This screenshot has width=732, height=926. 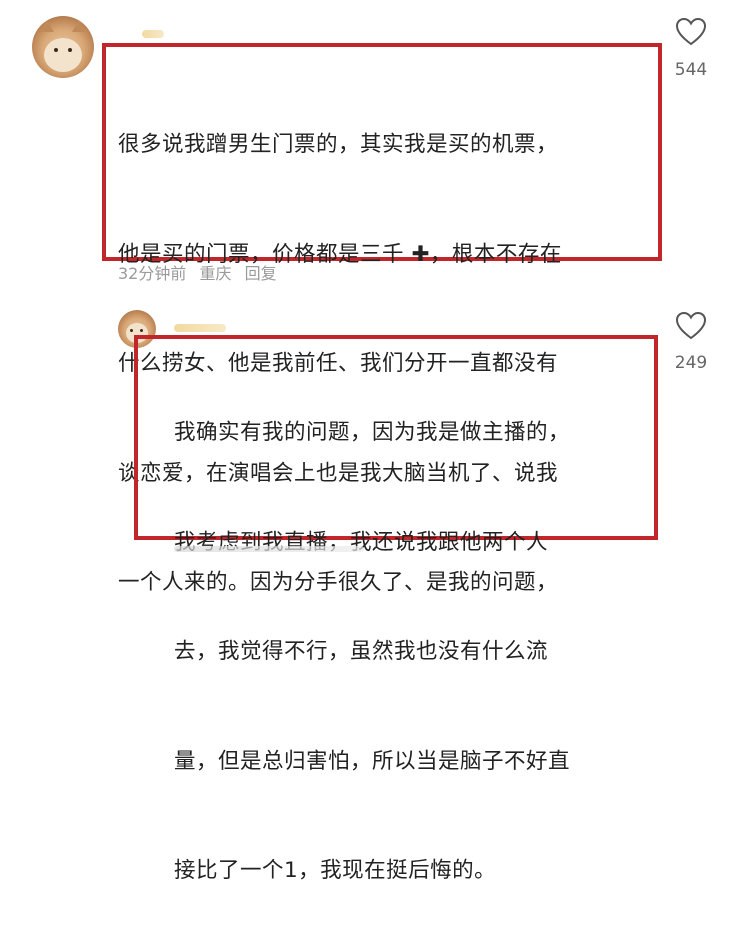 What do you see at coordinates (338, 144) in the screenshot?
I see `comment-line: 很多说我蹭男生门票的，其实我是买的机票，` at bounding box center [338, 144].